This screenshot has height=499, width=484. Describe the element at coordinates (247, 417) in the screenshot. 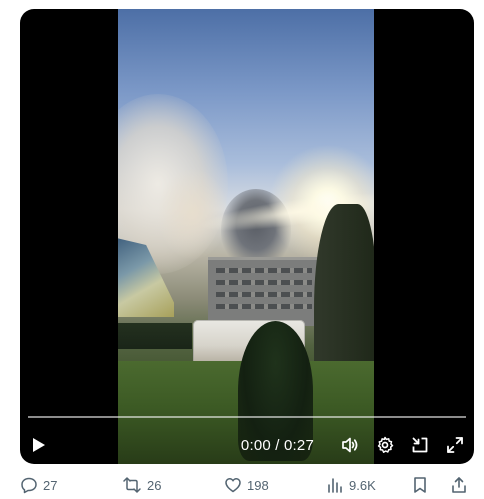

I see `progress-track` at that location.